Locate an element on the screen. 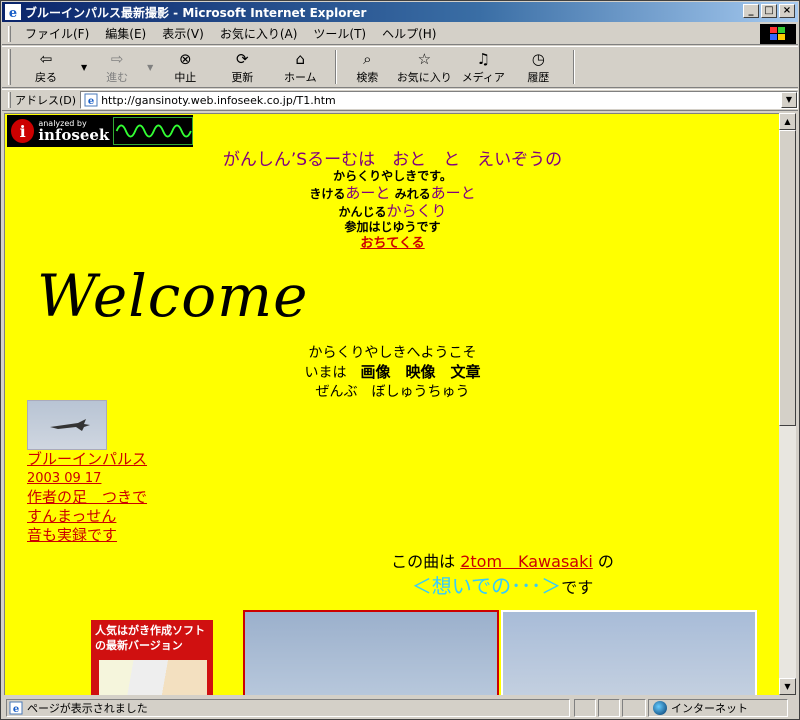  info-logo-icon: i is located at coordinates (23, 131).